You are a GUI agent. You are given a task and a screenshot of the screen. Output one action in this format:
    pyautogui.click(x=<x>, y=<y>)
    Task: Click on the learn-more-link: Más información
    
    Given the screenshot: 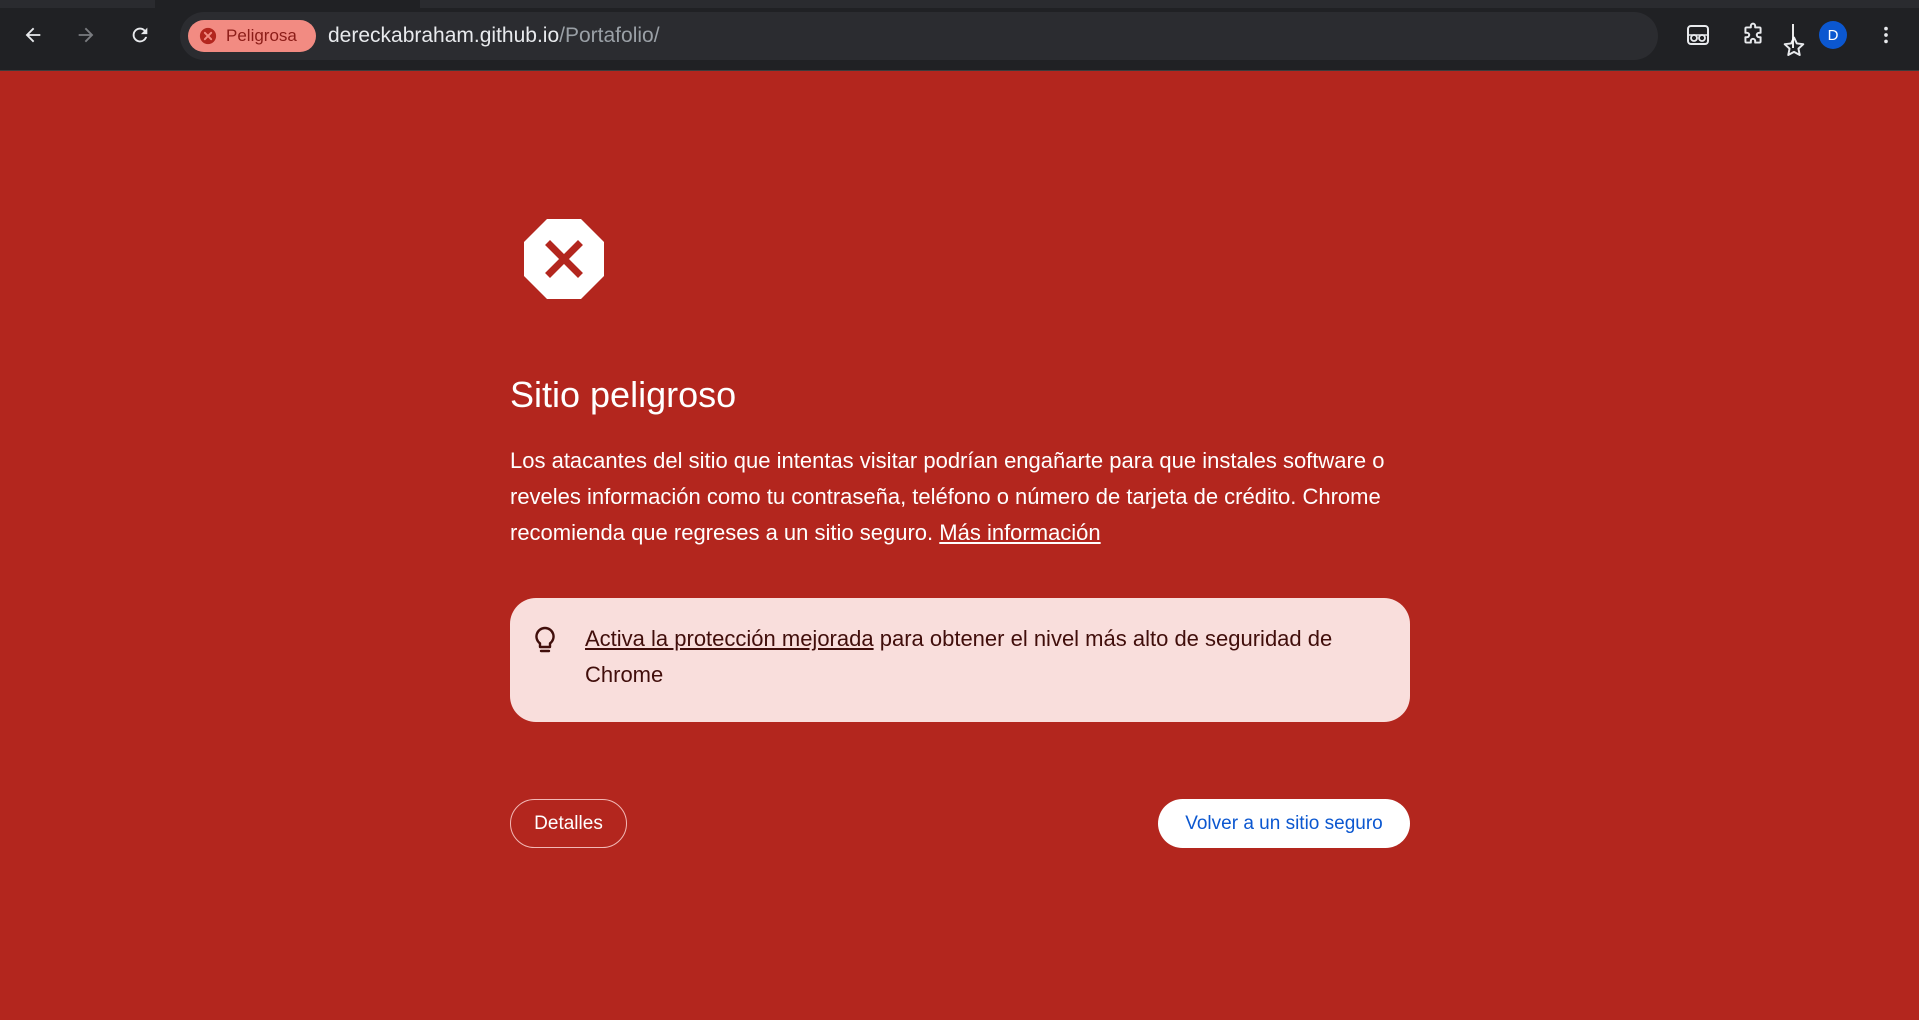 What is the action you would take?
    pyautogui.click(x=1019, y=532)
    